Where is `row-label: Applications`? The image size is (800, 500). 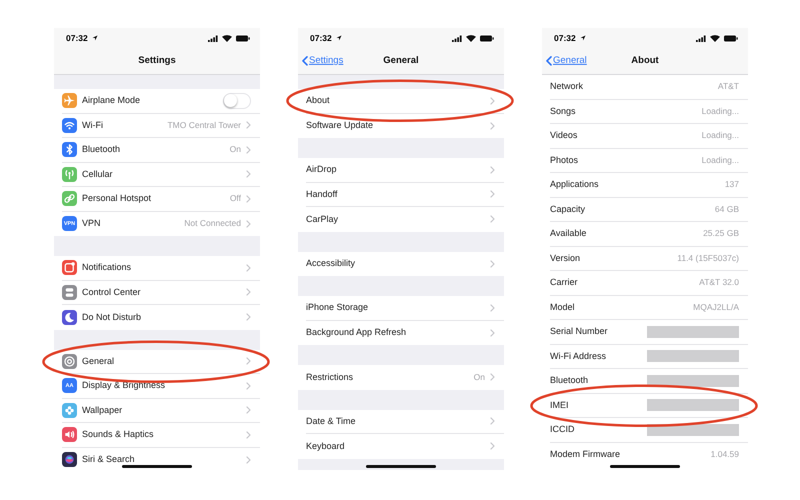 row-label: Applications is located at coordinates (574, 184).